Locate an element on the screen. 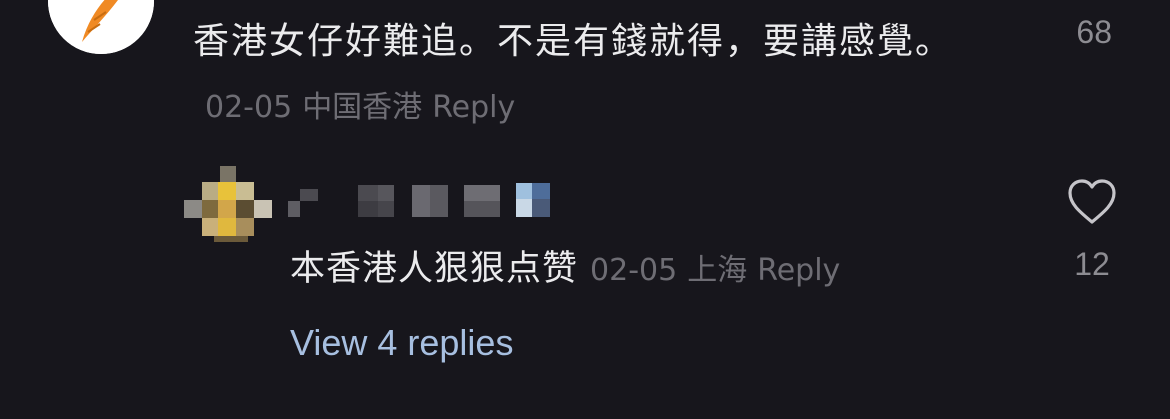 The width and height of the screenshot is (1170, 419). reply-reply-button: Reply is located at coordinates (798, 270).